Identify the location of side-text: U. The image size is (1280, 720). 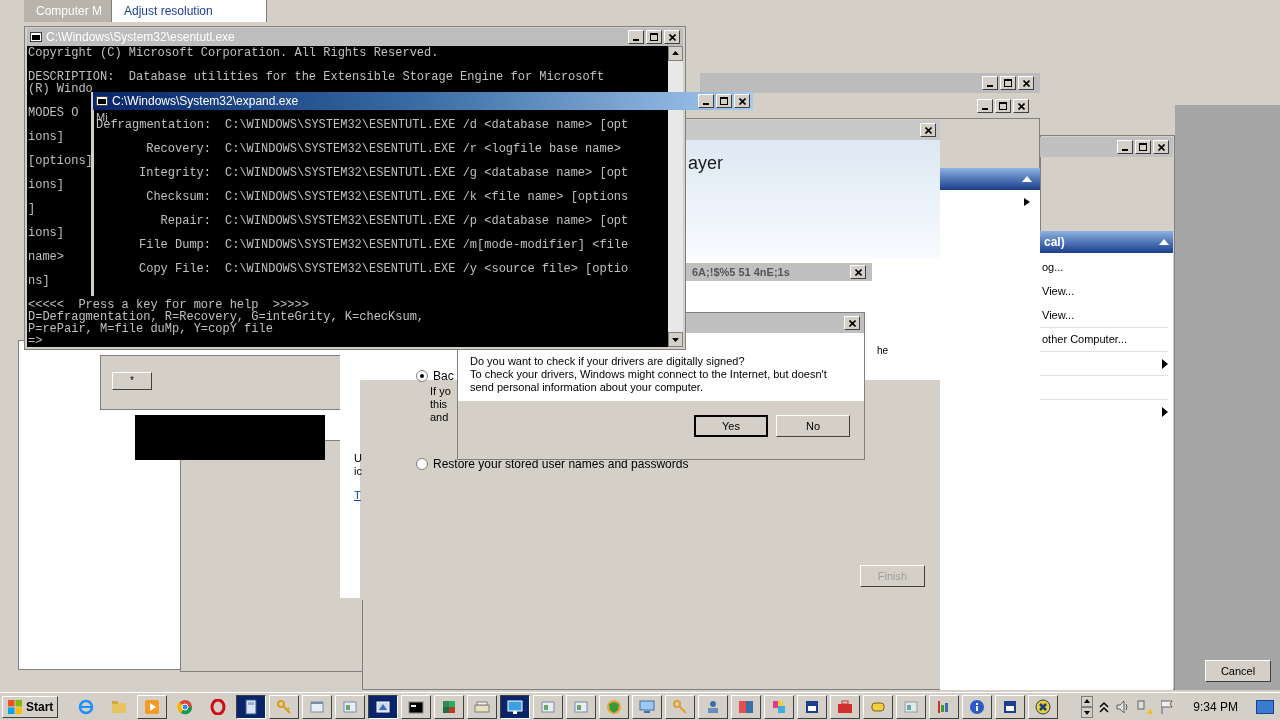
(358, 458).